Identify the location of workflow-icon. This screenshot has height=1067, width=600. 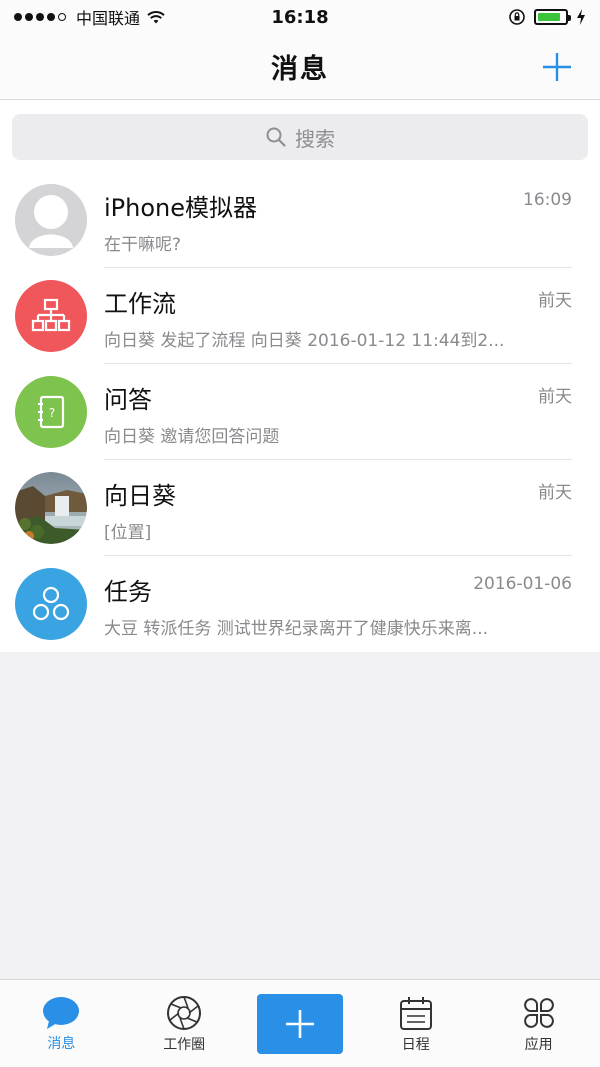
(51, 316).